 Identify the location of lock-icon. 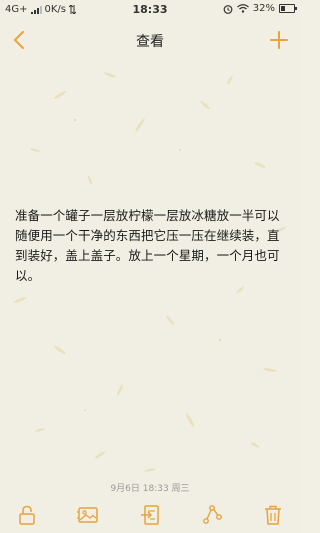
(27, 515).